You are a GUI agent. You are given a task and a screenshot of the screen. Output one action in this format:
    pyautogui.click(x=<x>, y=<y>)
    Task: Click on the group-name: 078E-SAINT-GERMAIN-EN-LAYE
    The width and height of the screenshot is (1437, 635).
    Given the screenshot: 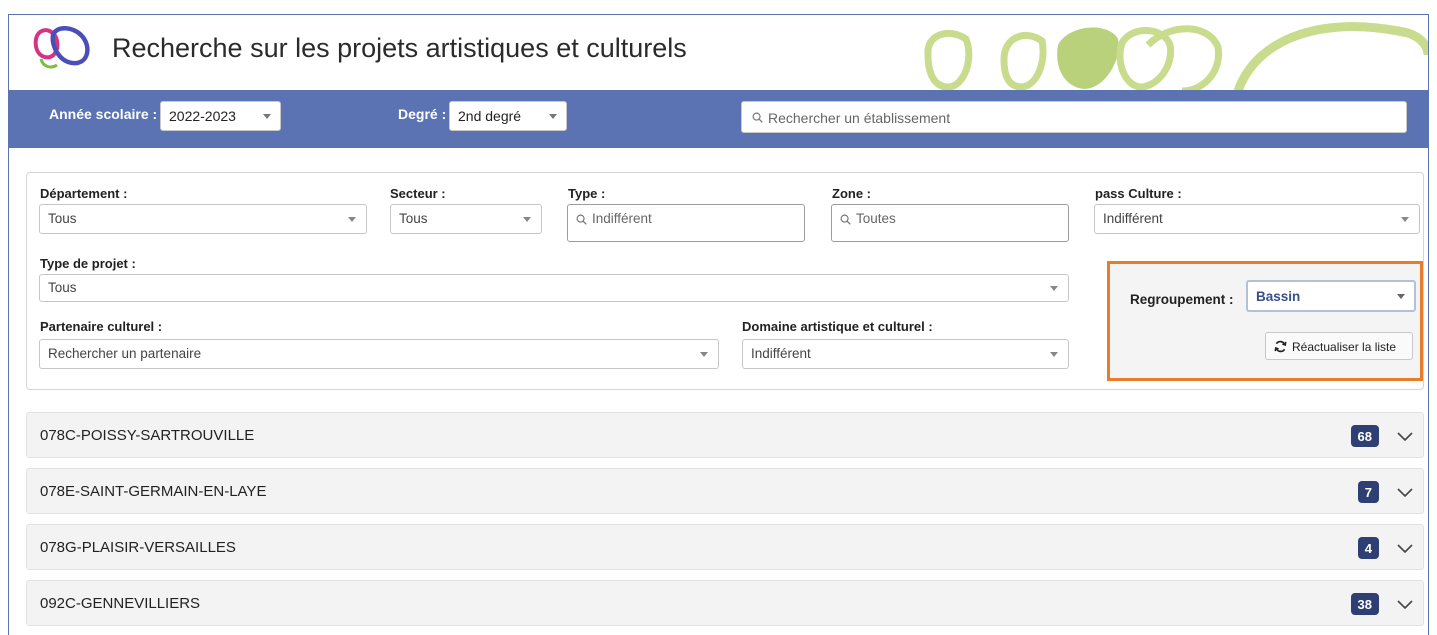 What is the action you would take?
    pyautogui.click(x=153, y=491)
    